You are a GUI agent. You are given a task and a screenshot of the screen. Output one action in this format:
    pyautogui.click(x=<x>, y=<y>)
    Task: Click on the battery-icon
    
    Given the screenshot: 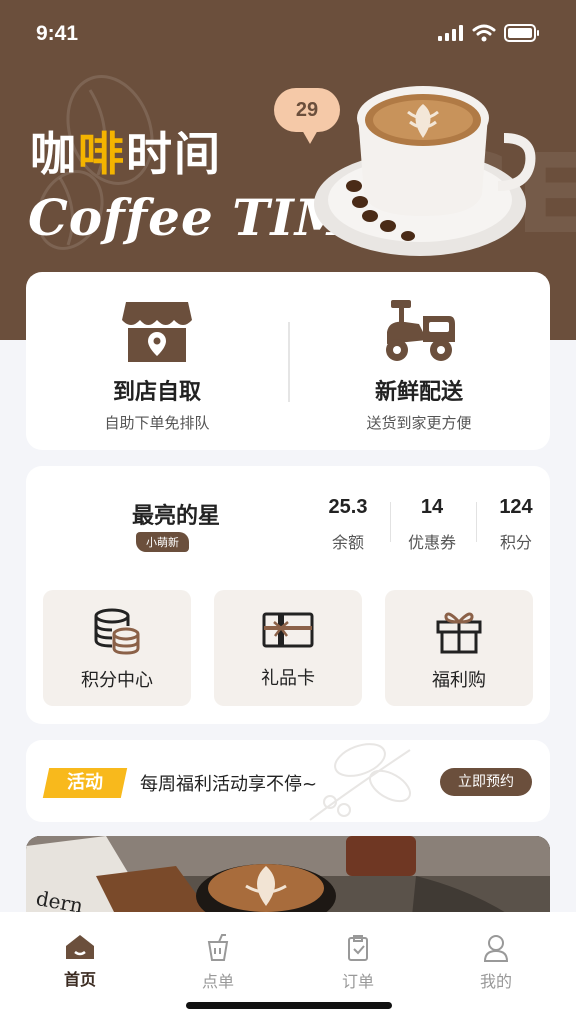 What is the action you would take?
    pyautogui.click(x=521, y=33)
    